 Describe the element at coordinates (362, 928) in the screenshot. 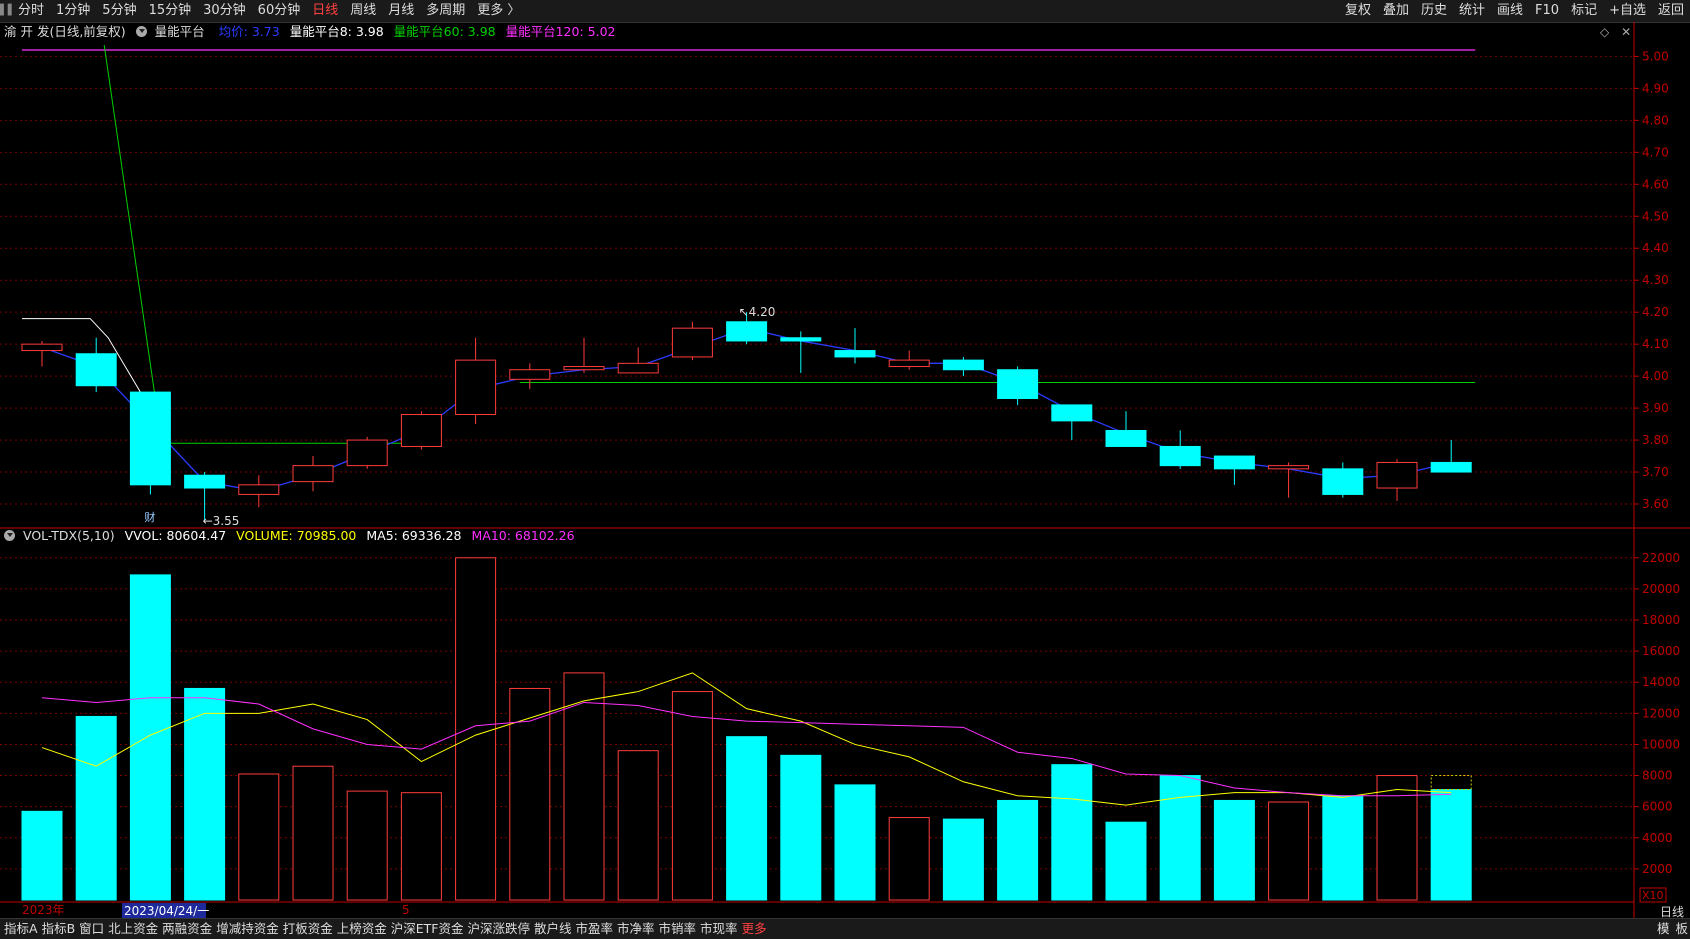

I see `bottom-tab: 上榜资金` at that location.